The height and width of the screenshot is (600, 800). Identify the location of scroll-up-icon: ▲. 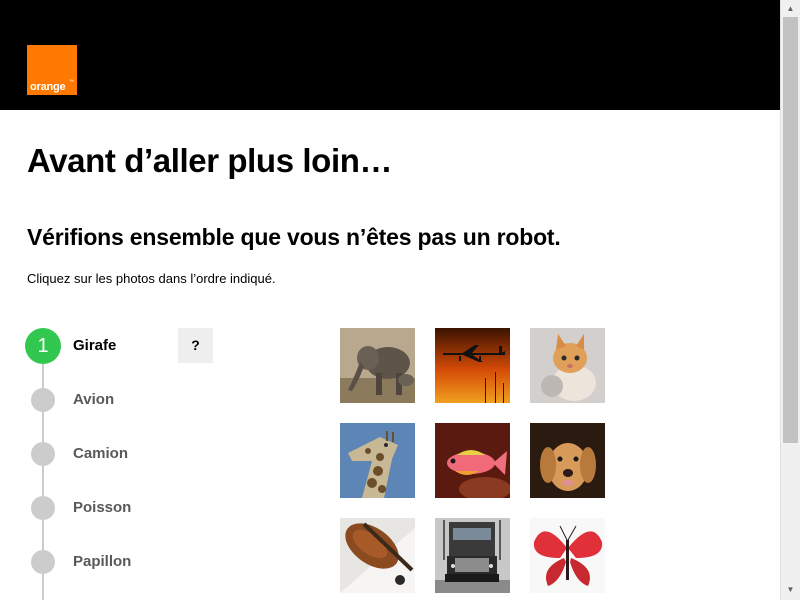
(790, 8).